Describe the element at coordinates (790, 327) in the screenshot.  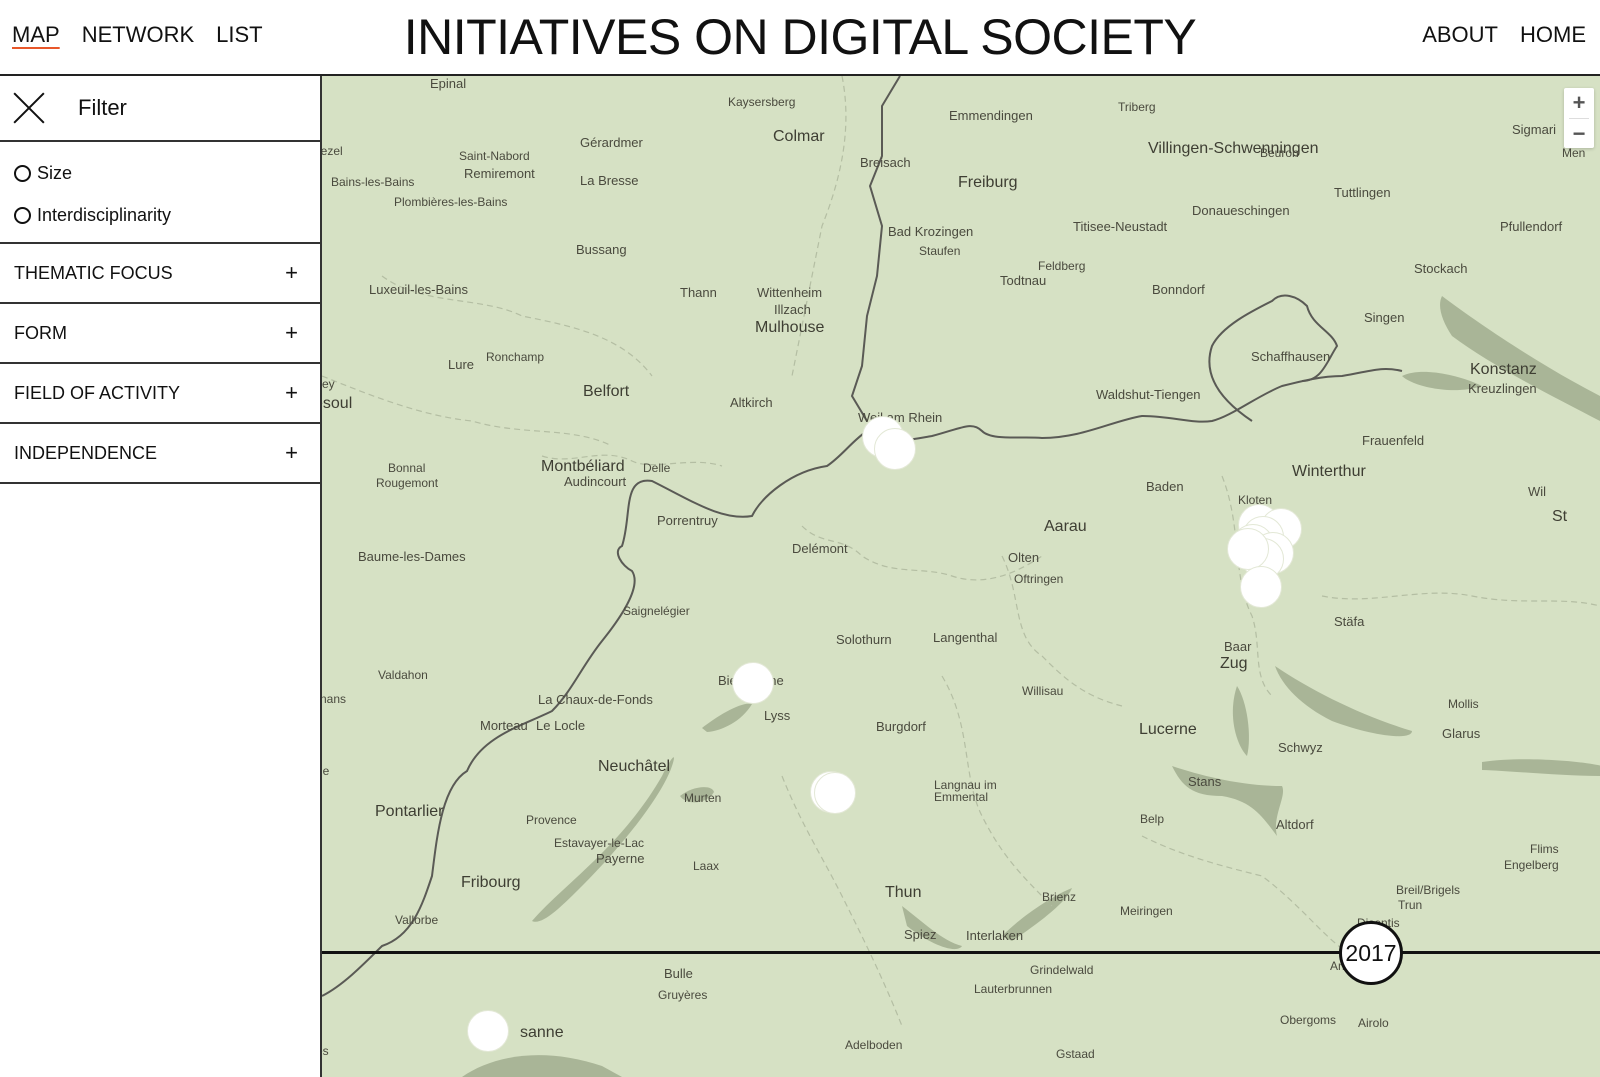
I see `city-label: Mulhouse` at that location.